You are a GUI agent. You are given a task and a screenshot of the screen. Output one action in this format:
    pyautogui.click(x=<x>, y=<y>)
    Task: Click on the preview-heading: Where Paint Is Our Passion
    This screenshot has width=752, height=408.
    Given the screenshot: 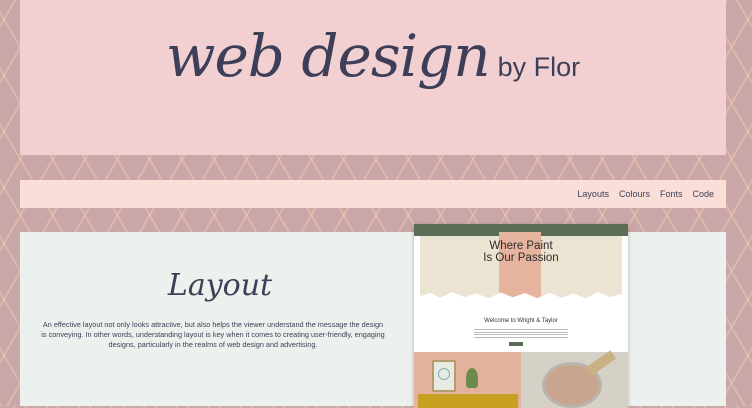 What is the action you would take?
    pyautogui.click(x=521, y=252)
    